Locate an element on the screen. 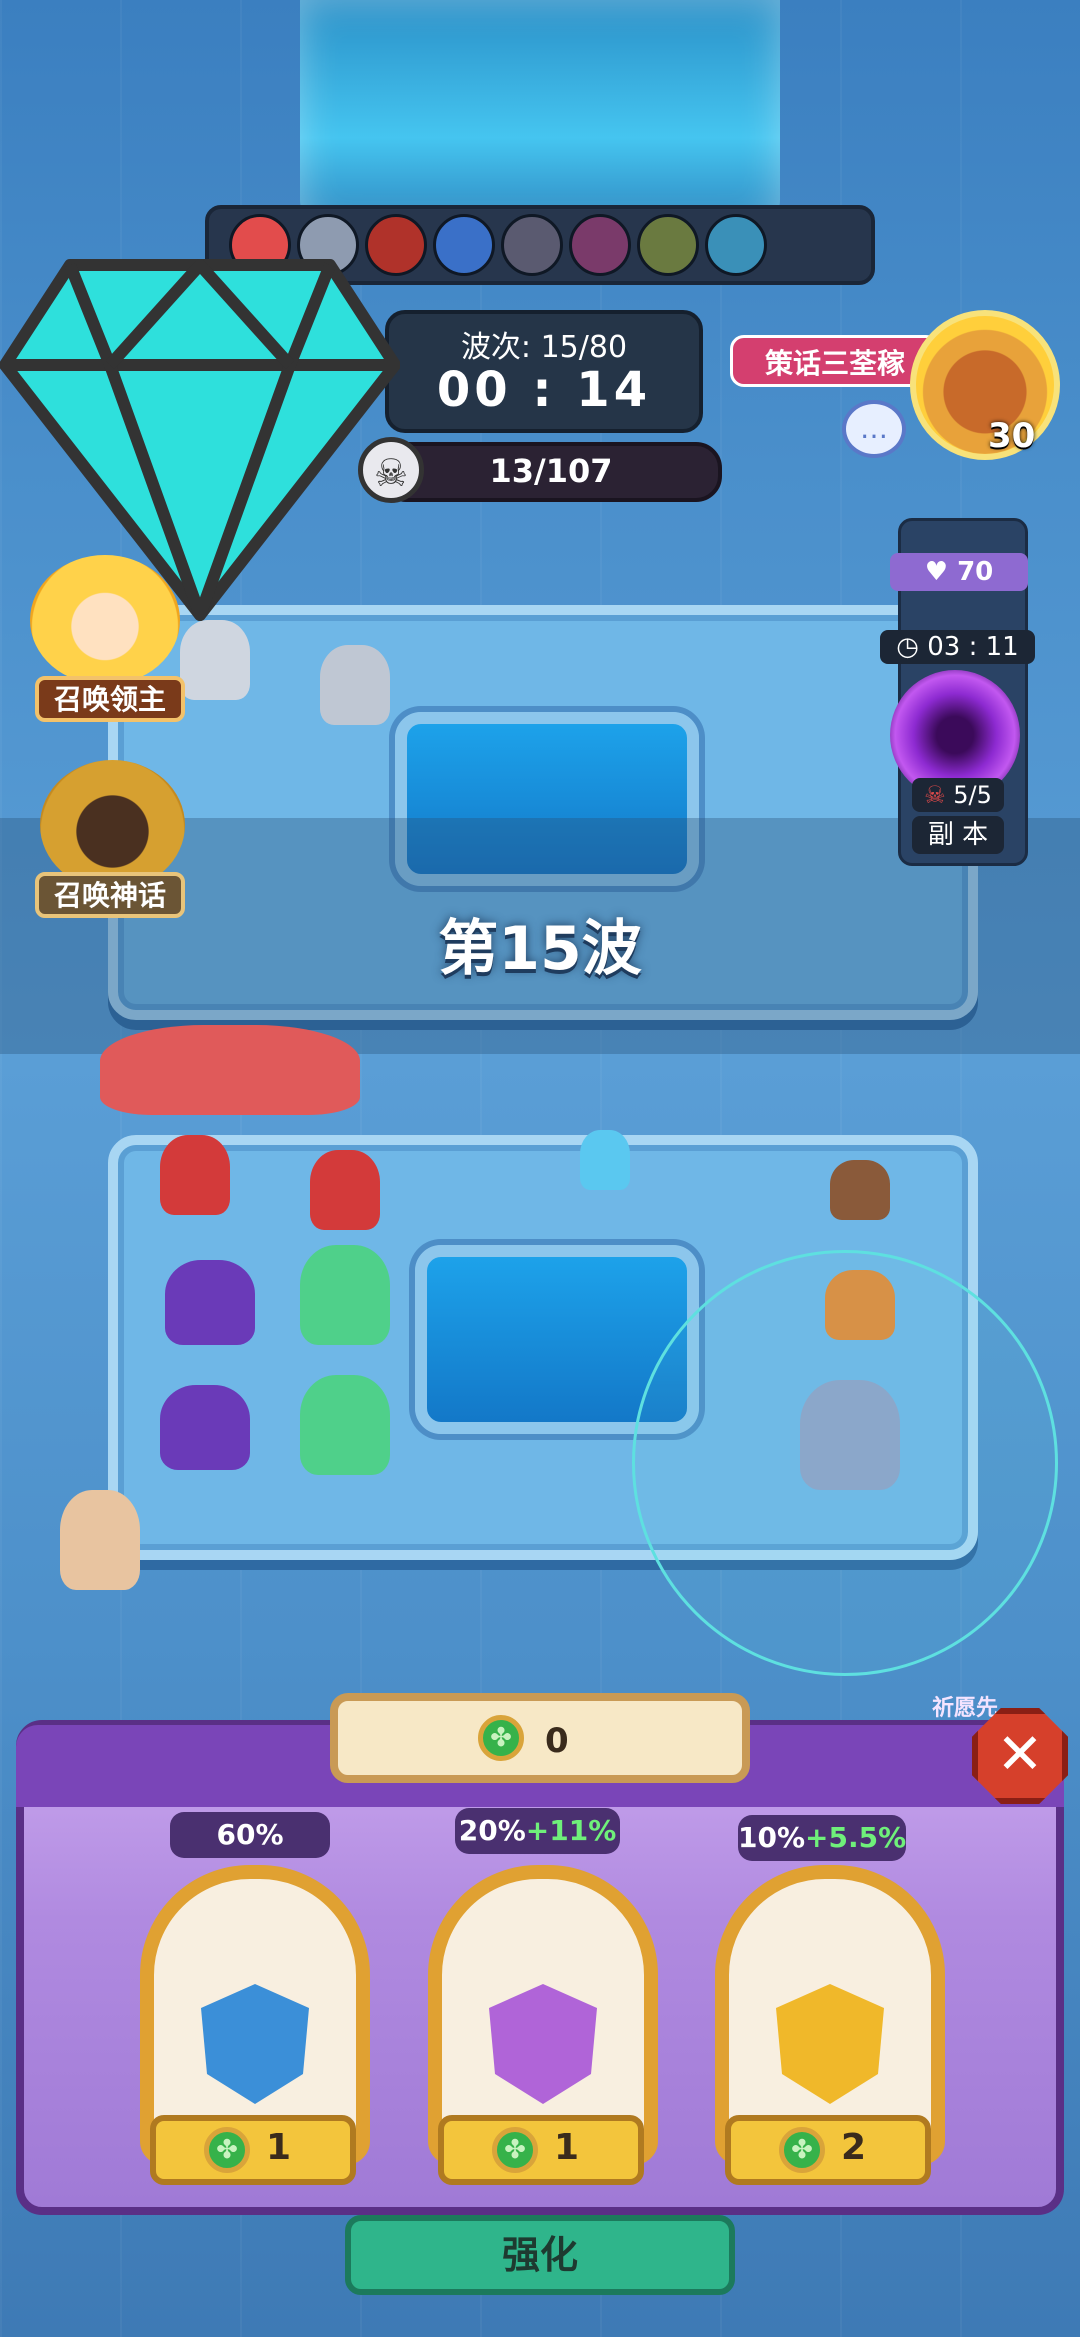  hero-unit-monkey is located at coordinates (860, 1190).